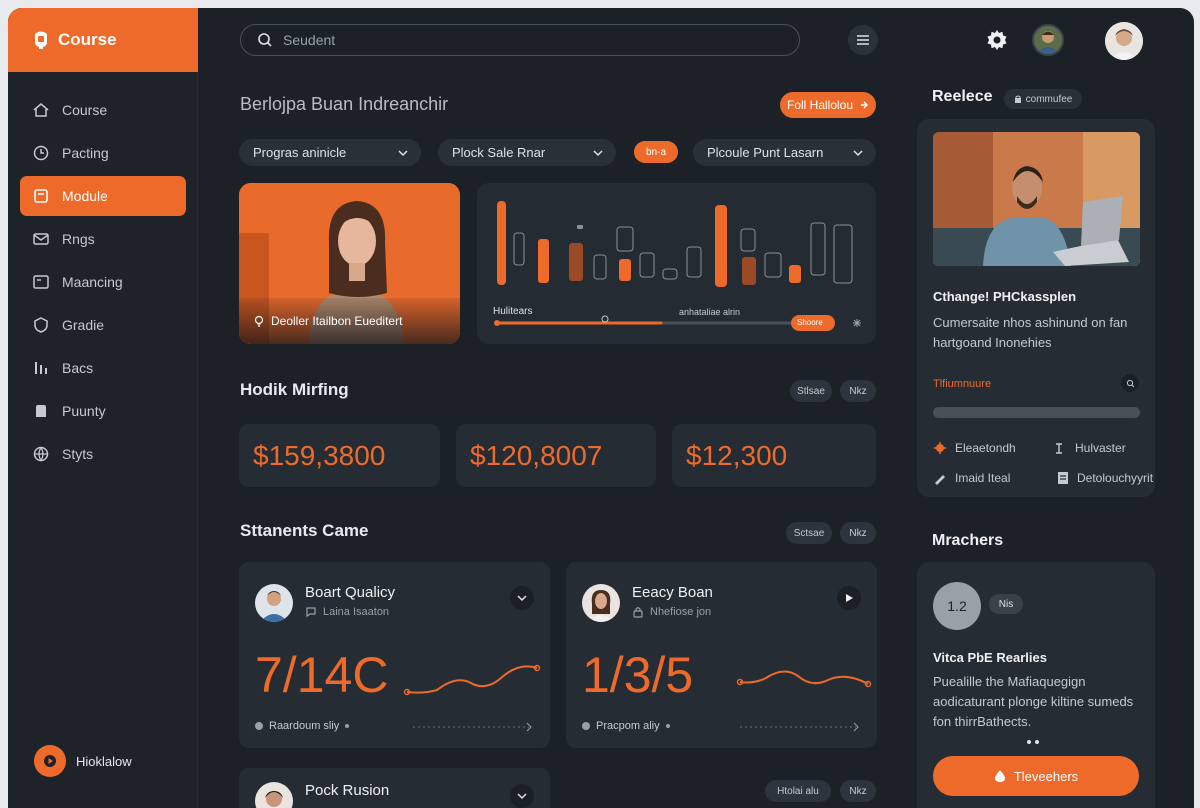 The image size is (1200, 808). I want to click on mentor-score: 1.2, so click(957, 606).